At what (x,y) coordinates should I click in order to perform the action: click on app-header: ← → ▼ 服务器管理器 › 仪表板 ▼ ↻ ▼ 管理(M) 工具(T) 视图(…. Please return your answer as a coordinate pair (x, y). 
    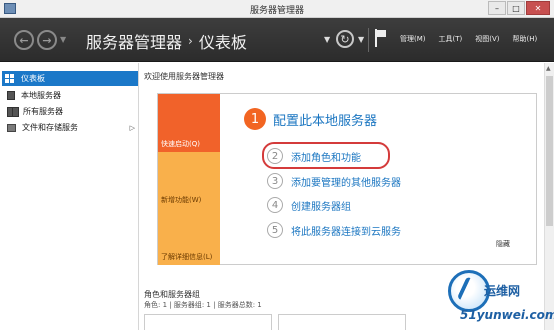
    Looking at the image, I should click on (277, 40).